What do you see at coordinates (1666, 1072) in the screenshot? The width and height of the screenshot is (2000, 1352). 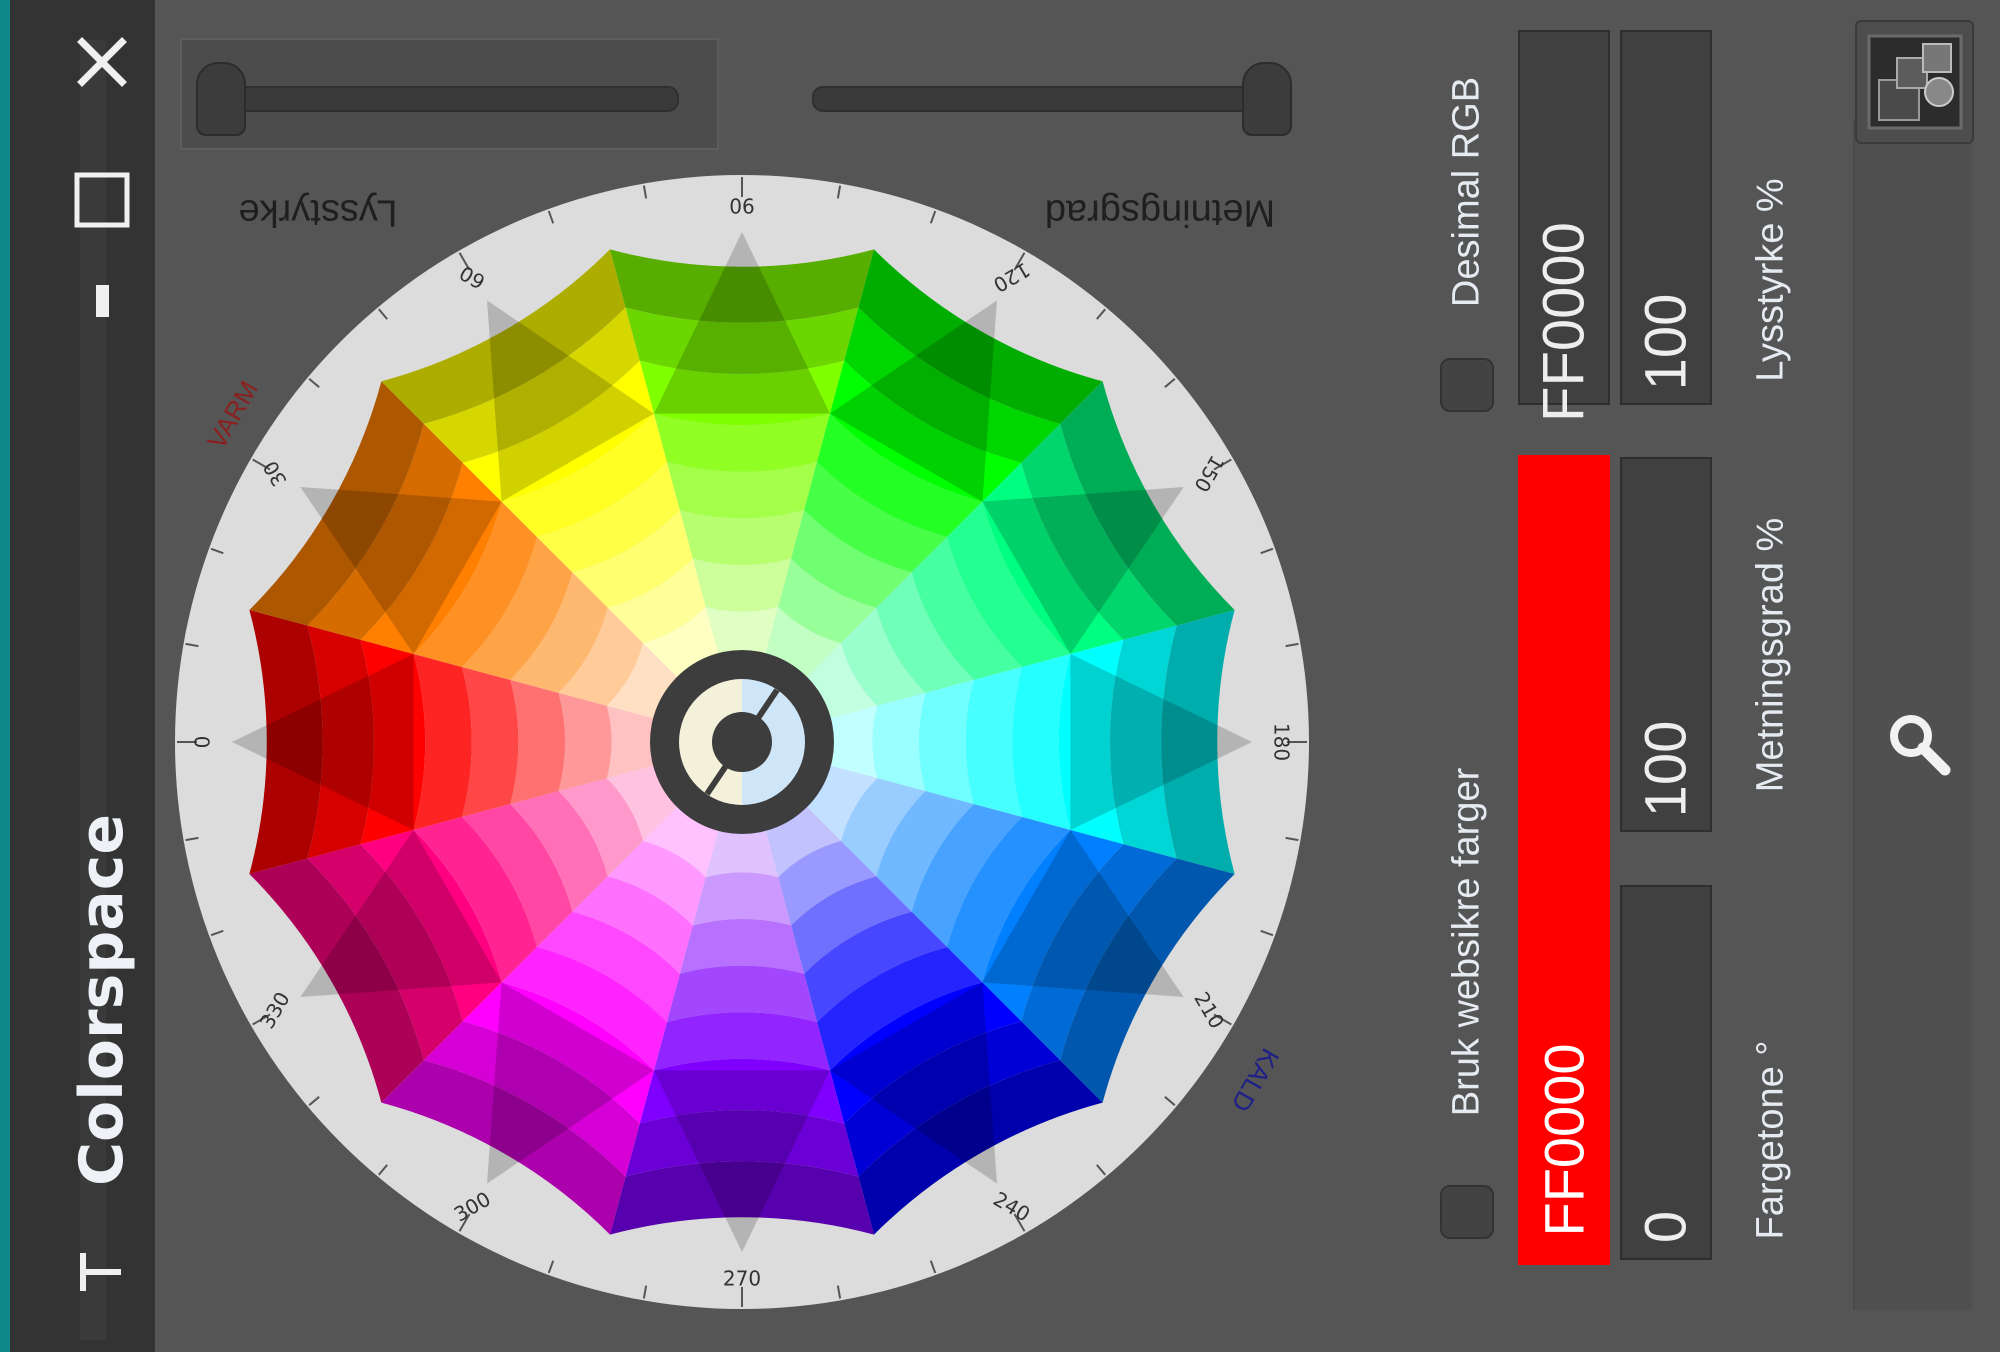 I see `hue-input: 0` at bounding box center [1666, 1072].